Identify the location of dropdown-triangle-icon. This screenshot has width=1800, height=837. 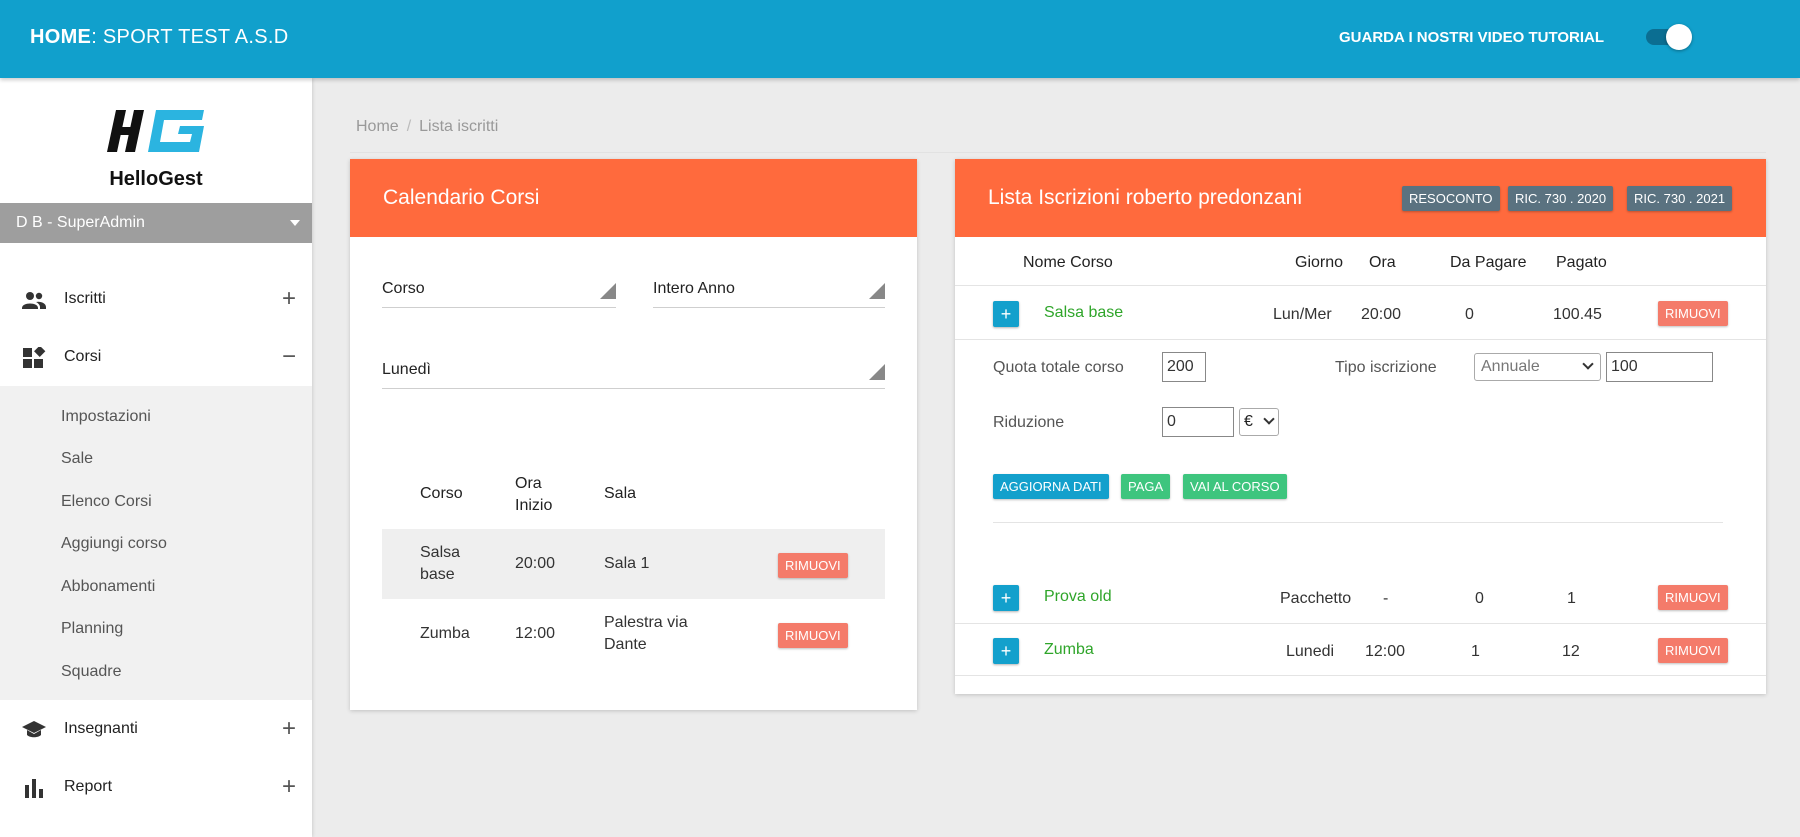
(877, 372).